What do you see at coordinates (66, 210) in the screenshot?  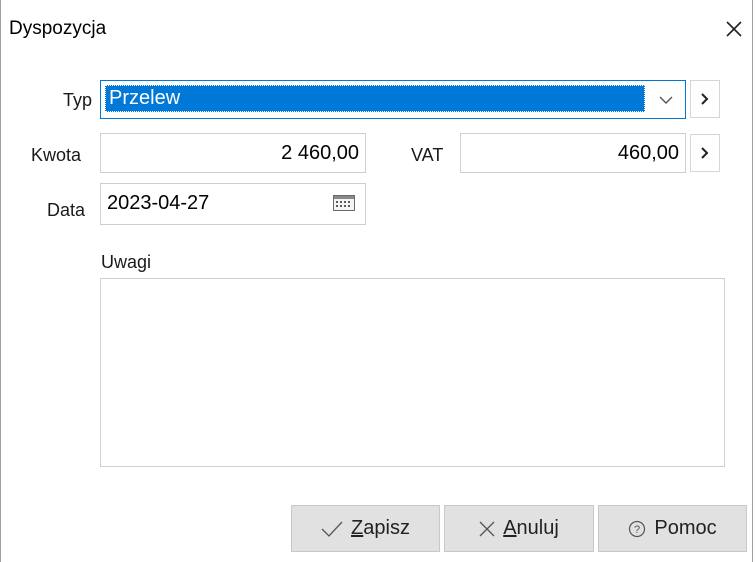 I see `data-label: Data` at bounding box center [66, 210].